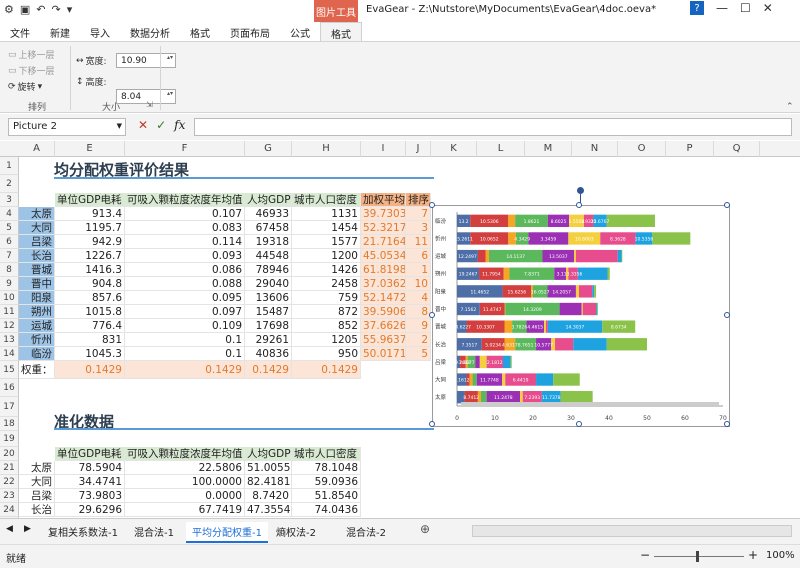 This screenshot has width=800, height=568. What do you see at coordinates (341, 32) in the screenshot?
I see `tab-picture-format: 格式` at bounding box center [341, 32].